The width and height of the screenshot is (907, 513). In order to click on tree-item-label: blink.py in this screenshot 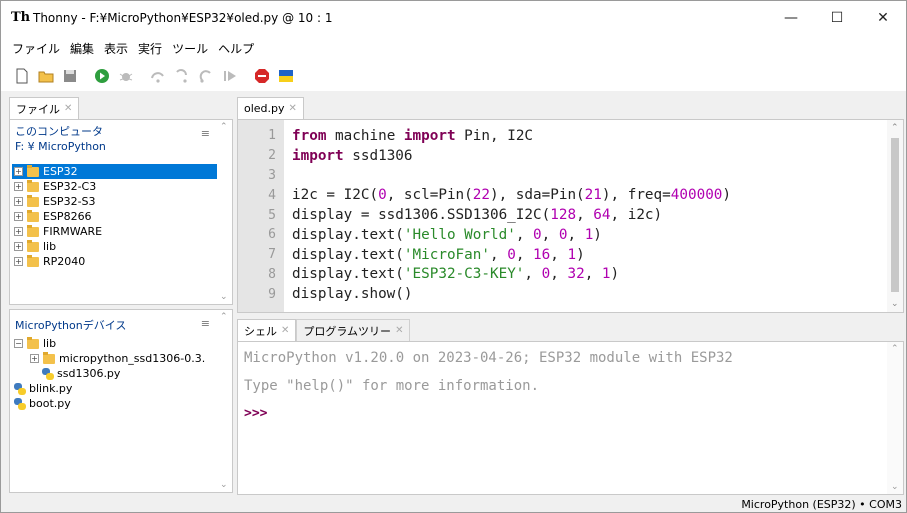, I will do `click(51, 388)`.